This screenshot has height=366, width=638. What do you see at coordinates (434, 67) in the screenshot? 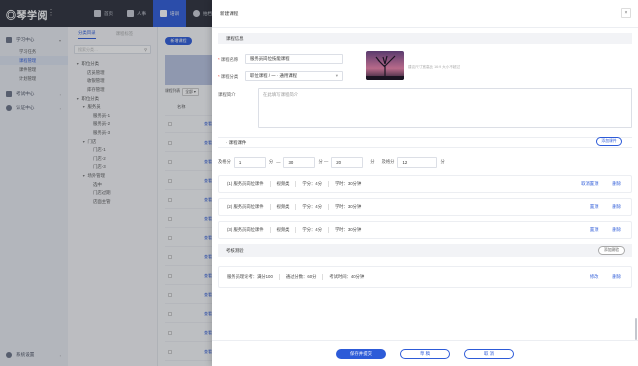
I see `cover-tip: 建议尺寸宽高比 16:9 大小不超过` at bounding box center [434, 67].